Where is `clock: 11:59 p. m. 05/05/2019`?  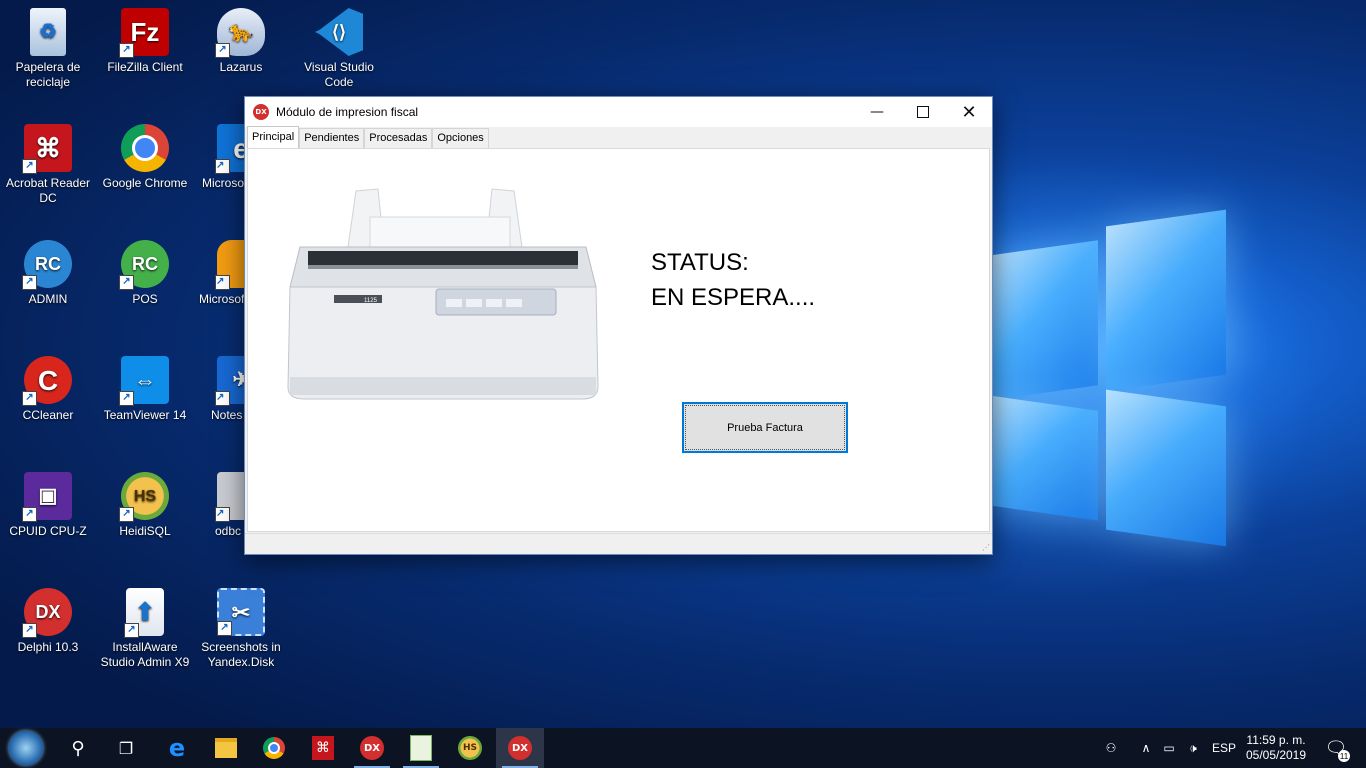 clock: 11:59 p. m. 05/05/2019 is located at coordinates (1276, 748).